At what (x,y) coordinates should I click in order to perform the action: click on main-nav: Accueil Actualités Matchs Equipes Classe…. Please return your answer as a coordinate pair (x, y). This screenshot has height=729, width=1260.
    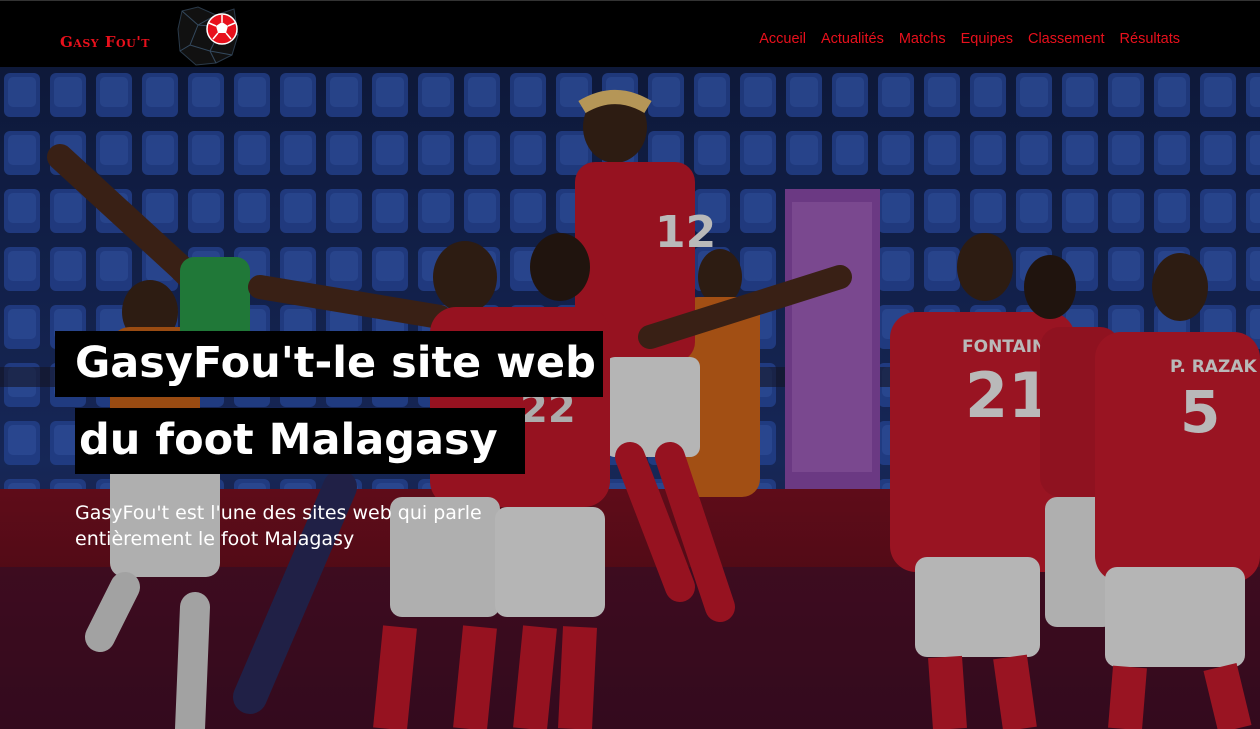
    Looking at the image, I should click on (969, 39).